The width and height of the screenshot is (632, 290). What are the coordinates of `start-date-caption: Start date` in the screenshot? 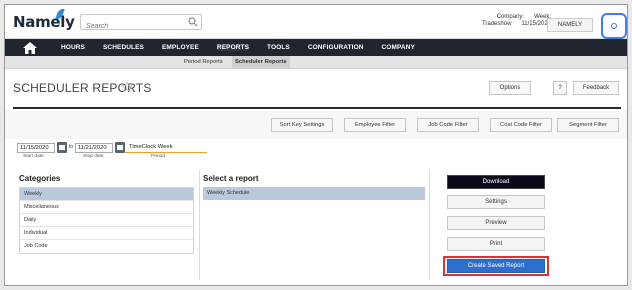 It's located at (33, 156).